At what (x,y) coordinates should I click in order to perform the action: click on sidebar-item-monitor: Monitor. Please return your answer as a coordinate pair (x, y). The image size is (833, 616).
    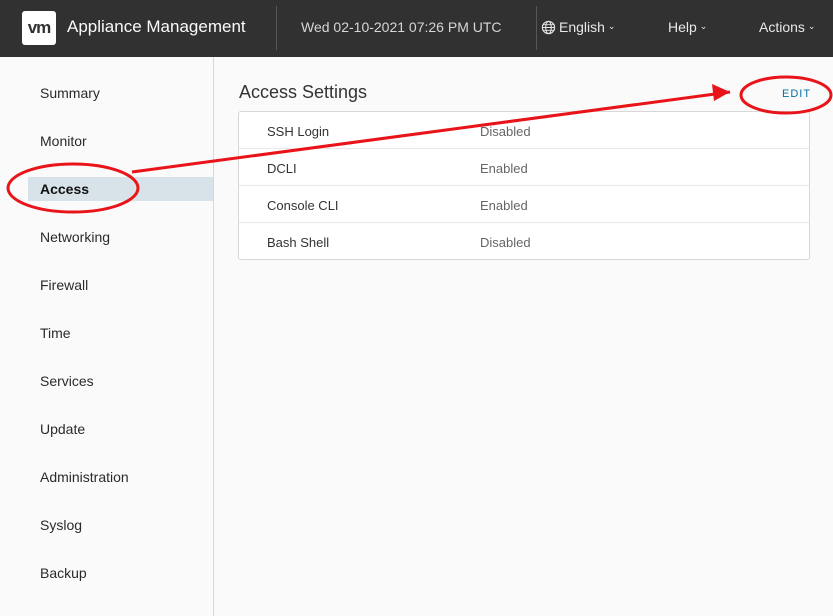
    Looking at the image, I should click on (120, 141).